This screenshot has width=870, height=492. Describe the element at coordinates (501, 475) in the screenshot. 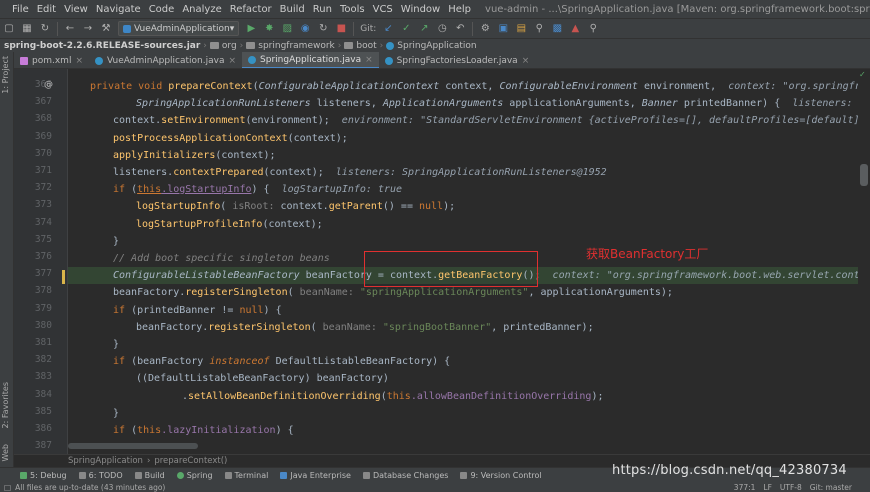

I see `tool-version-control: 9: Version Control` at that location.